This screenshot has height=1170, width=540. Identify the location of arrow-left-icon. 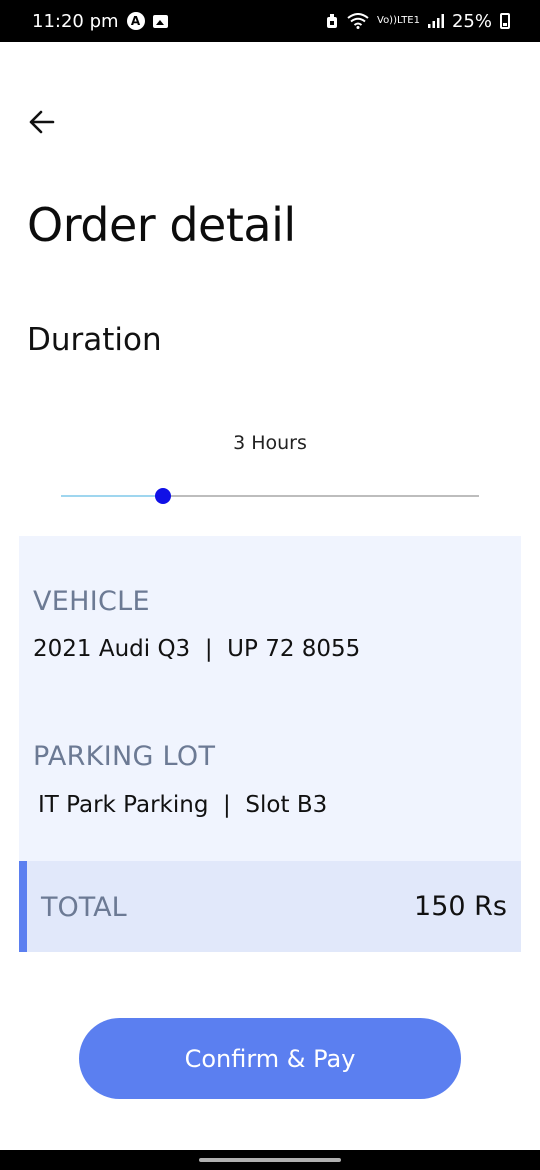
(42, 122).